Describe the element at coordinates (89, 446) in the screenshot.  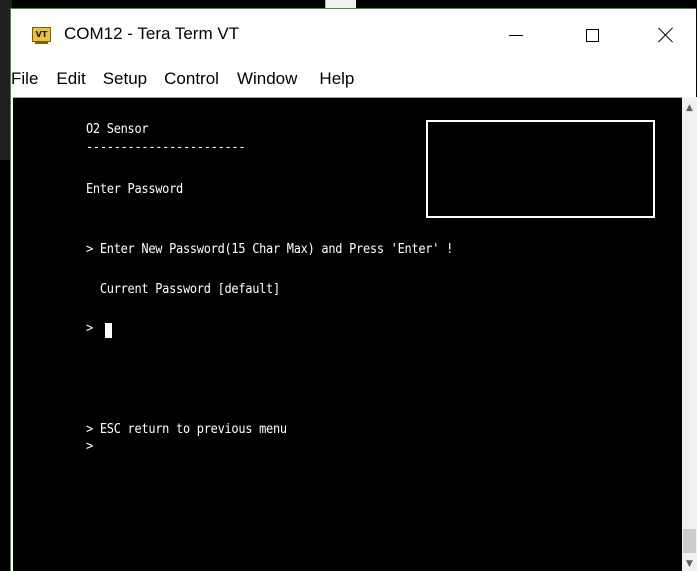
I see `terminal-line: >` at that location.